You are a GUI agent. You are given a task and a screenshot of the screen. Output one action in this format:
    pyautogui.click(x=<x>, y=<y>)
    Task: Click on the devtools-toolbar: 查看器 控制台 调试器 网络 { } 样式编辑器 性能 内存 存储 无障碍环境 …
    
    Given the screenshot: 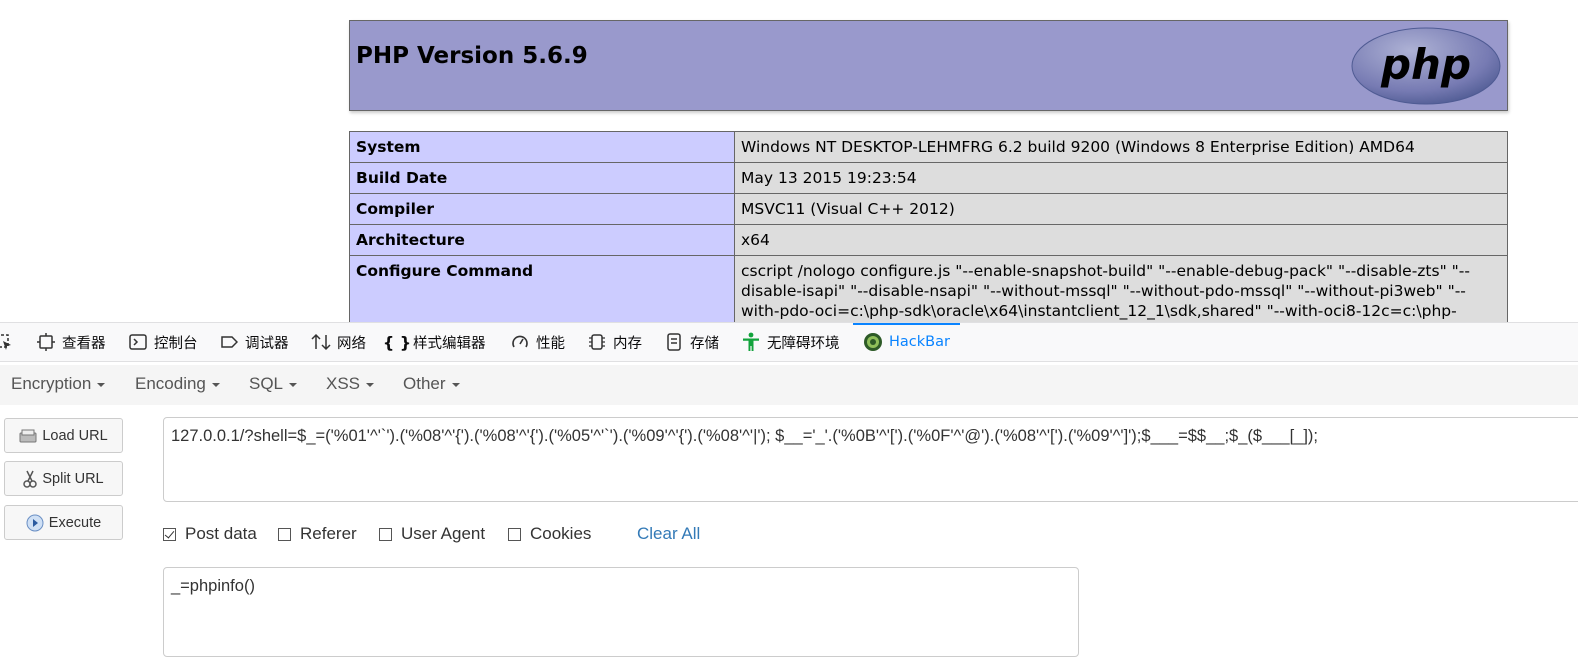 What is the action you would take?
    pyautogui.click(x=789, y=342)
    